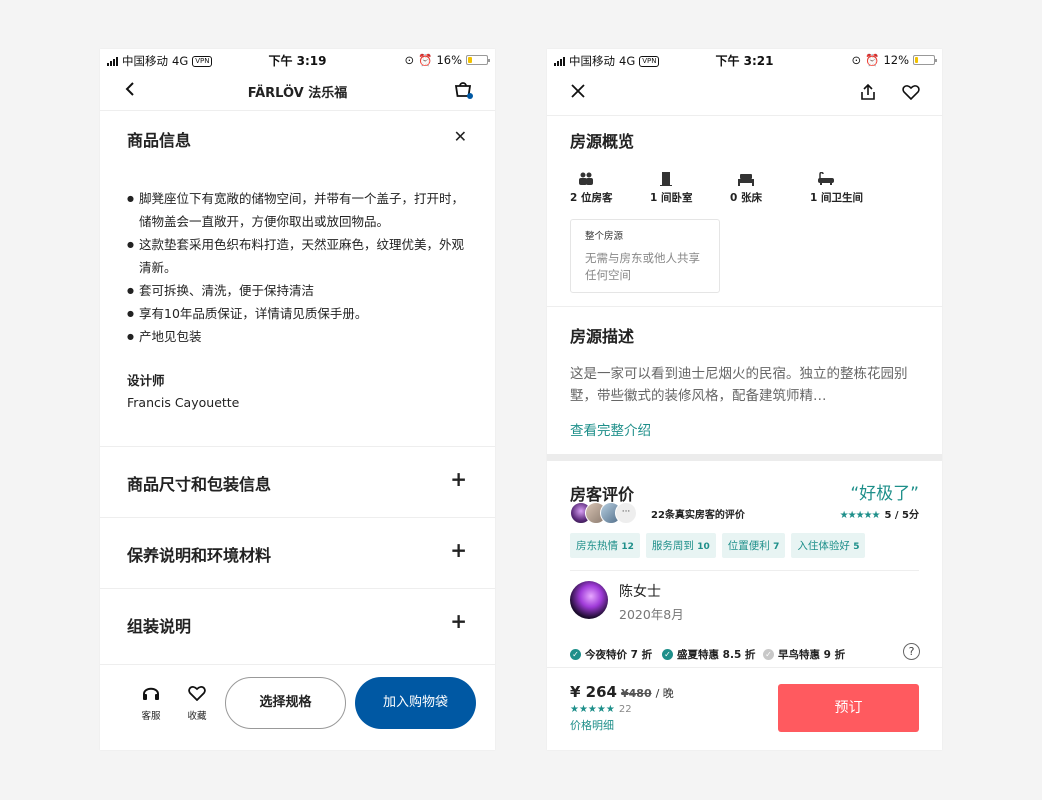 The width and height of the screenshot is (1042, 800). What do you see at coordinates (680, 545) in the screenshot?
I see `review-tag: 服务周到 10` at bounding box center [680, 545].